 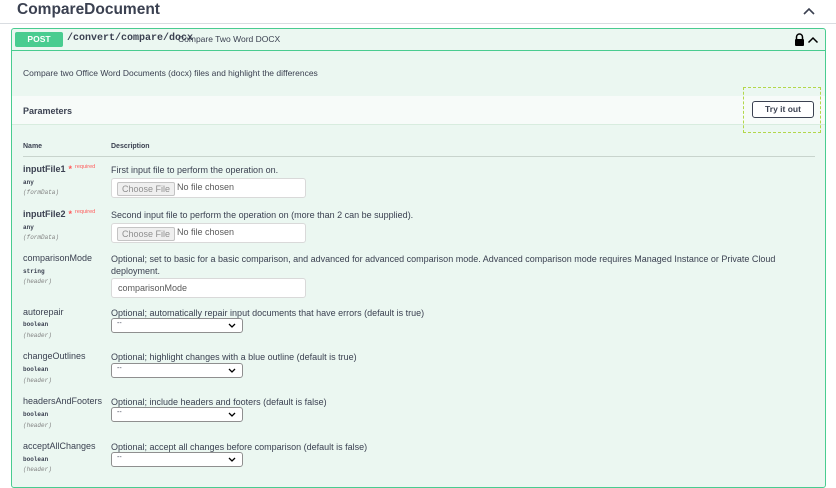 I want to click on param-name-autorepair: autorepair, so click(x=43, y=312).